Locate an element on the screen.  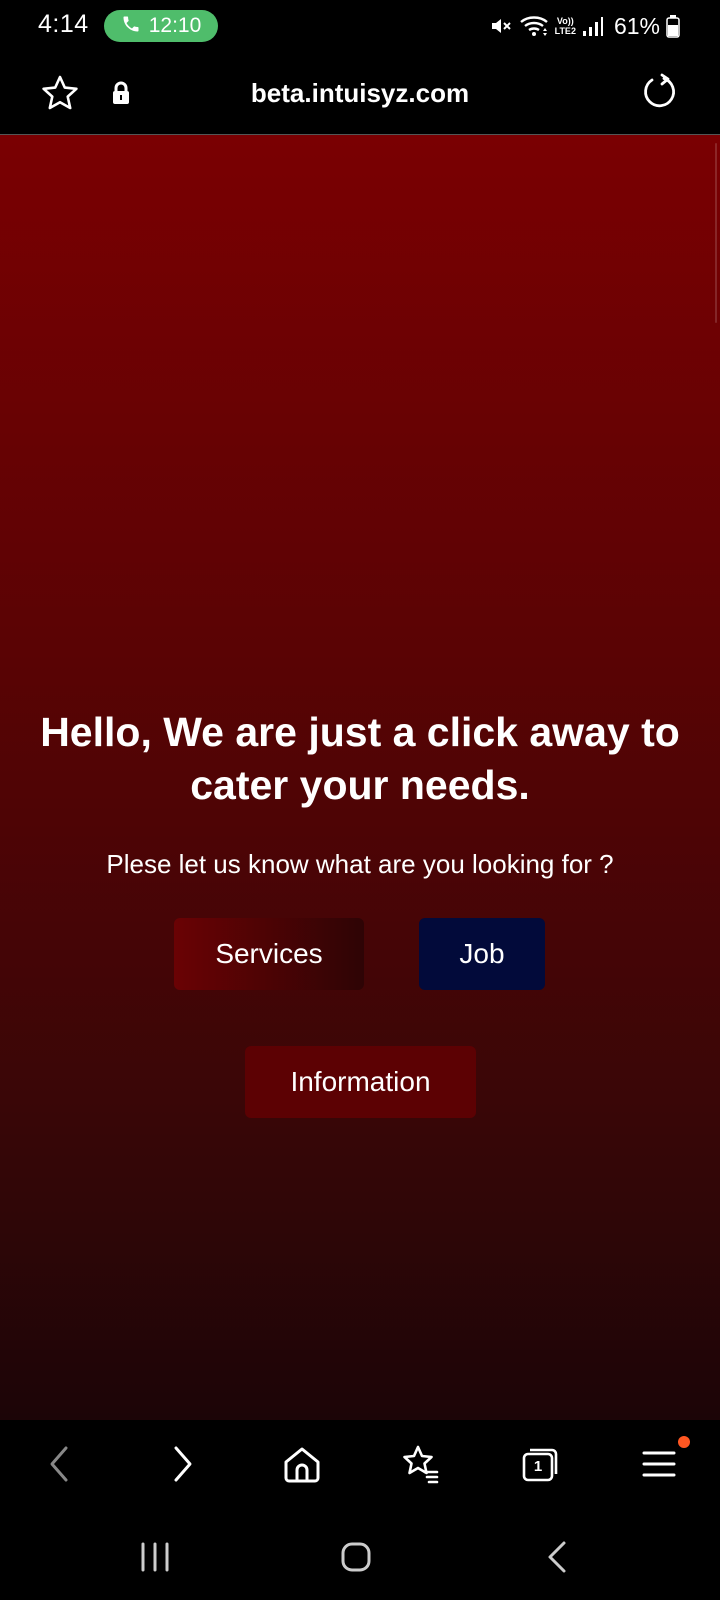
network-type-label: Vo)) LTE2 is located at coordinates (565, 26).